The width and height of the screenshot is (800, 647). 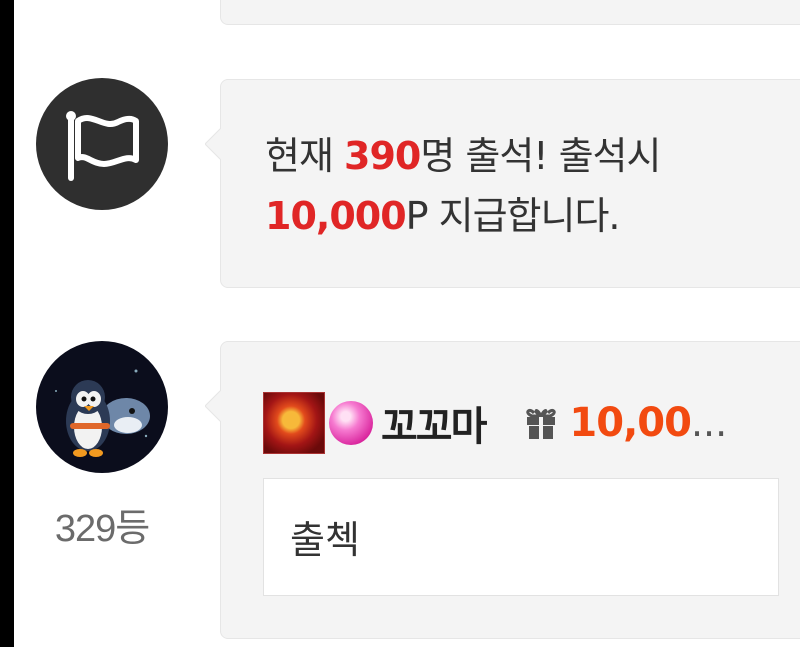 What do you see at coordinates (382, 156) in the screenshot?
I see `attendance-count: 390` at bounding box center [382, 156].